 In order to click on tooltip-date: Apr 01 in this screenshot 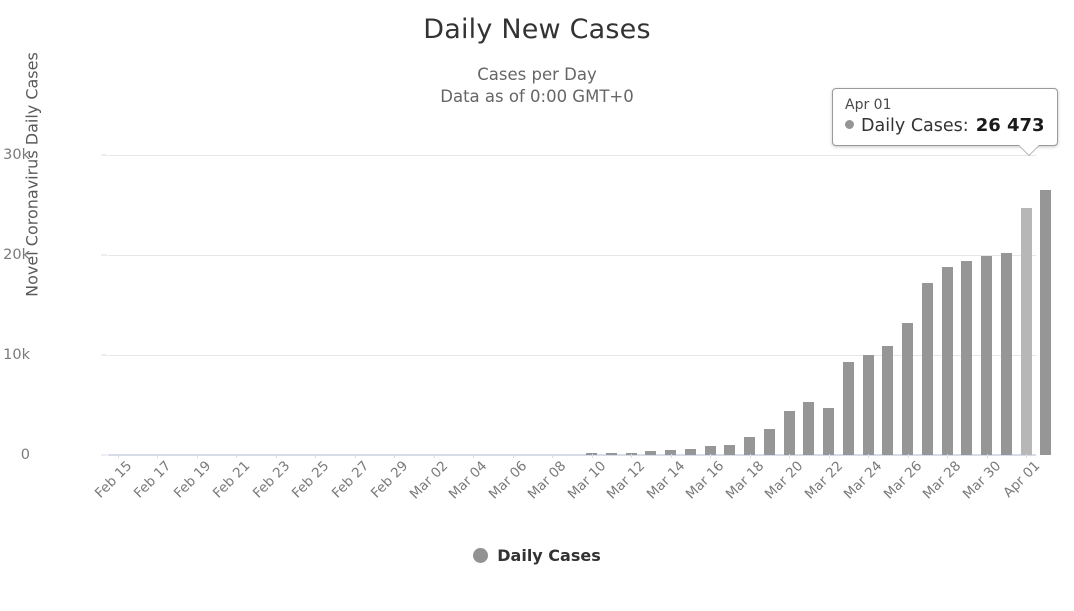, I will do `click(868, 105)`.